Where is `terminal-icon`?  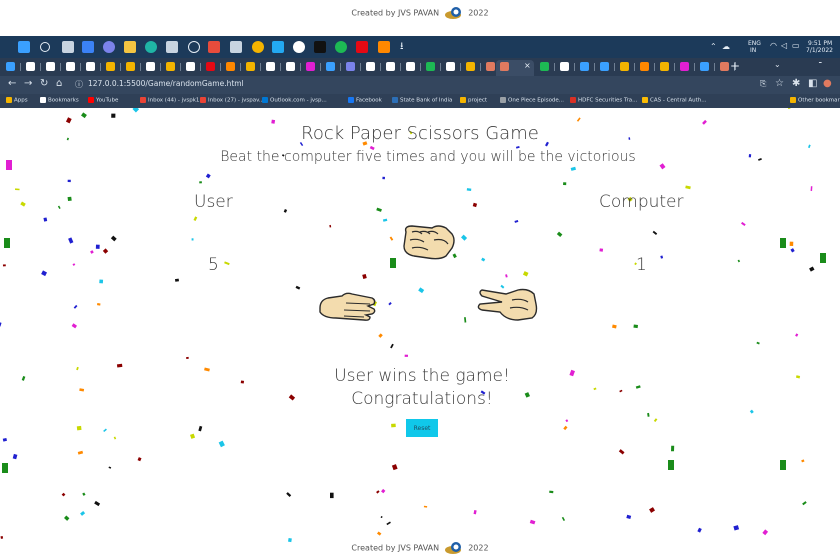 terminal-icon is located at coordinates (320, 47).